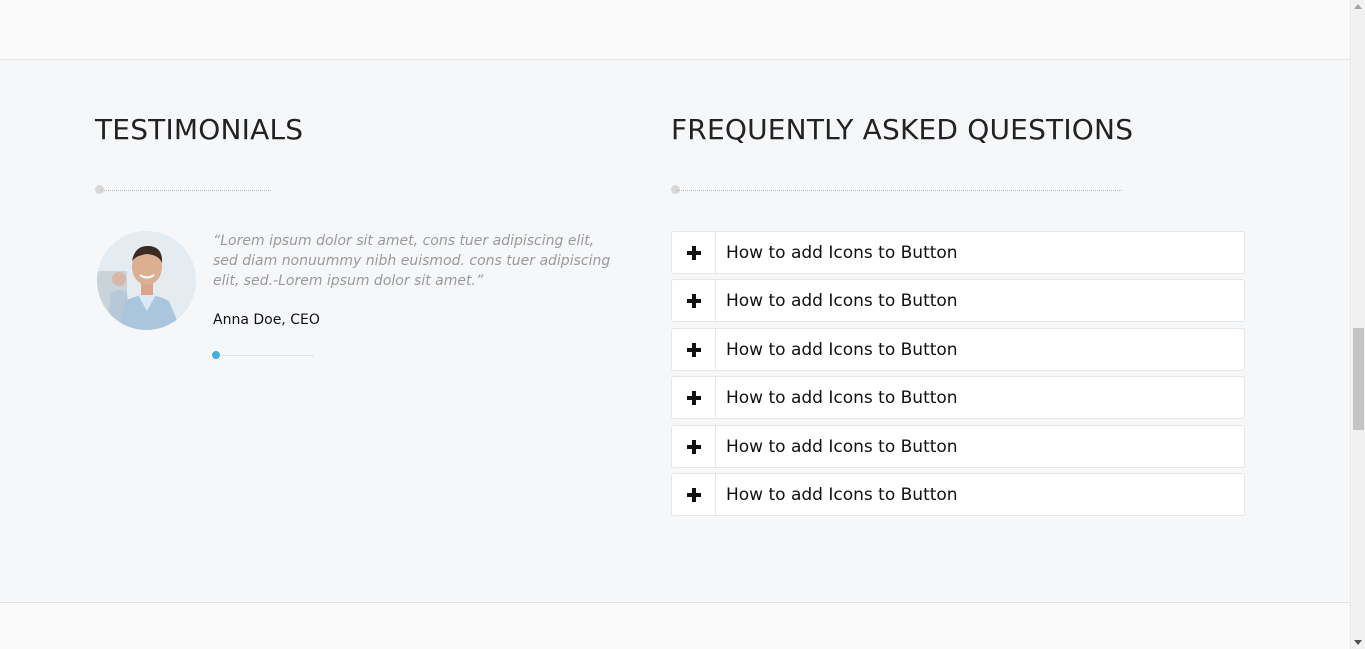 The width and height of the screenshot is (1365, 649). I want to click on testimonial-author: Anna Doe, CEO, so click(266, 320).